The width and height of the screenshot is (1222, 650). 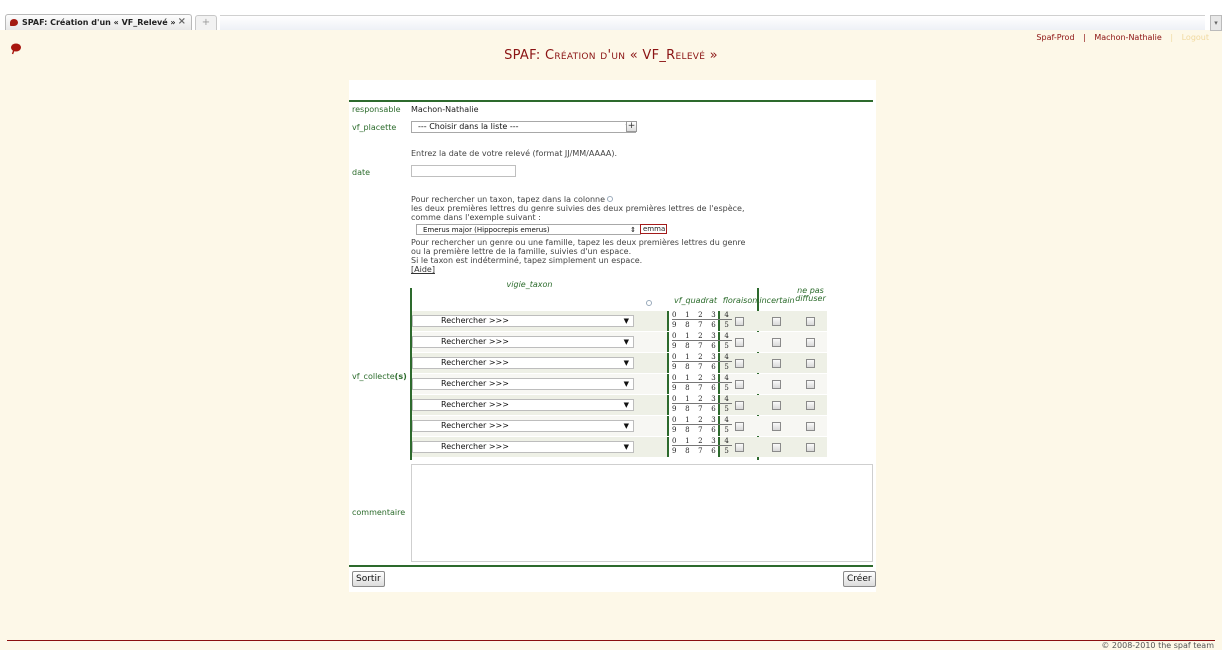 What do you see at coordinates (611, 640) in the screenshot?
I see `footer-divider` at bounding box center [611, 640].